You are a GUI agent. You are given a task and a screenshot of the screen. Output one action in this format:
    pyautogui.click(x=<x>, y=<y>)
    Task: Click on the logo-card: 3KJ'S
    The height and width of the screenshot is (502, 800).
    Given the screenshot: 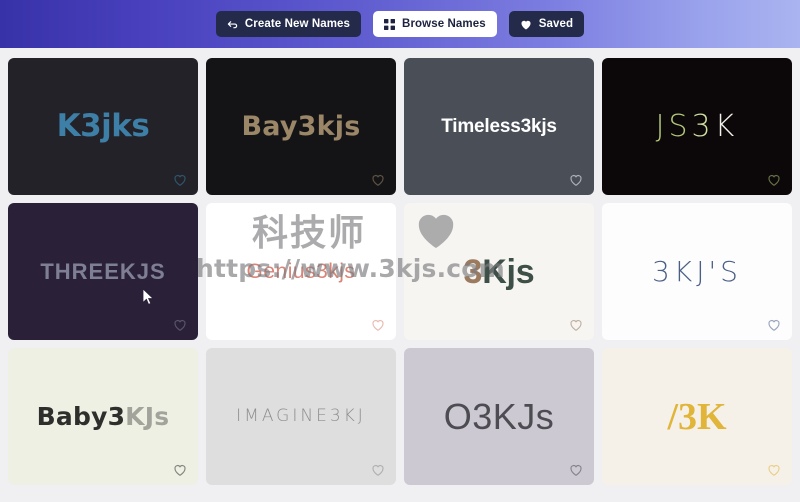 What is the action you would take?
    pyautogui.click(x=697, y=271)
    